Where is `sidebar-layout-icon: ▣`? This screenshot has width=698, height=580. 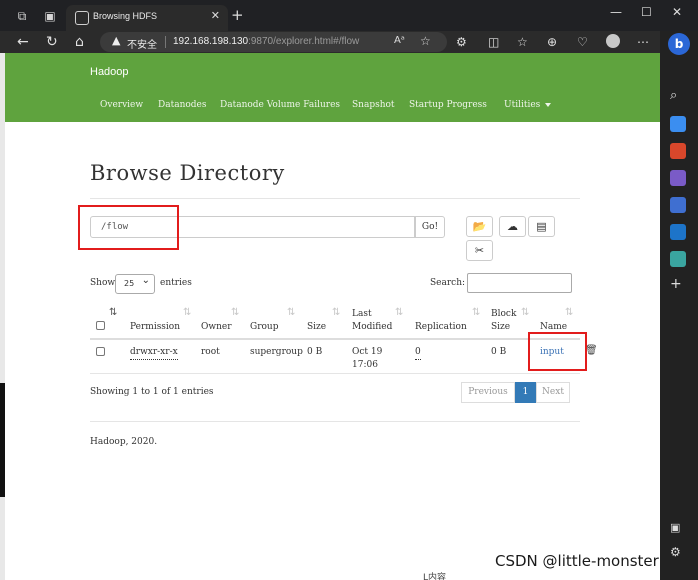
sidebar-layout-icon: ▣ is located at coordinates (678, 529).